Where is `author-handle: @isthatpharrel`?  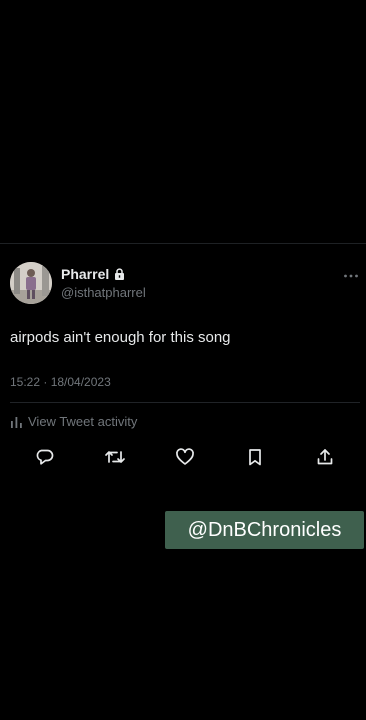
author-handle: @isthatpharrel is located at coordinates (103, 292).